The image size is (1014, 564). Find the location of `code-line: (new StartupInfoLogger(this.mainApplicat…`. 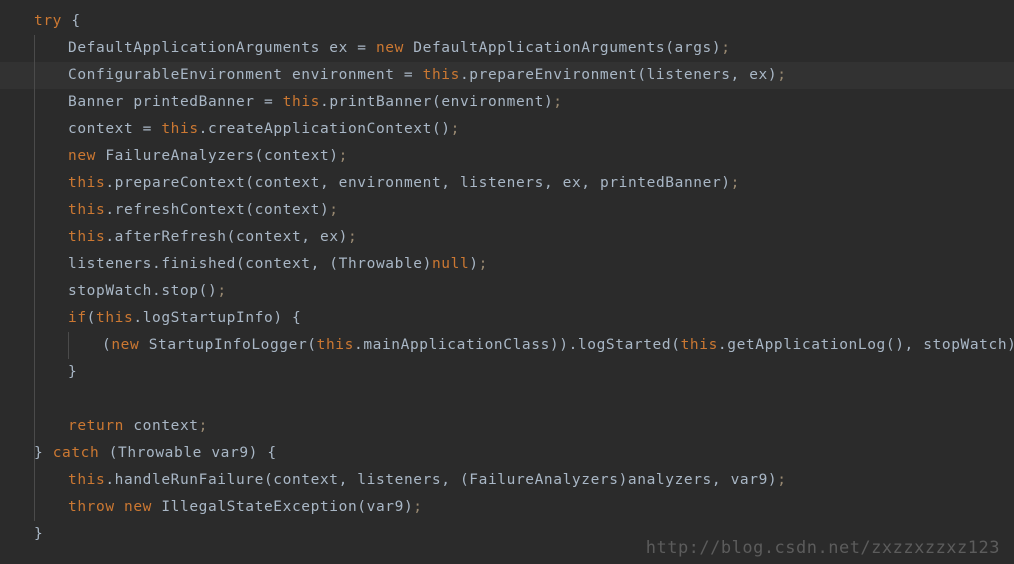

code-line: (new StartupInfoLogger(this.mainApplicat… is located at coordinates (507, 345).